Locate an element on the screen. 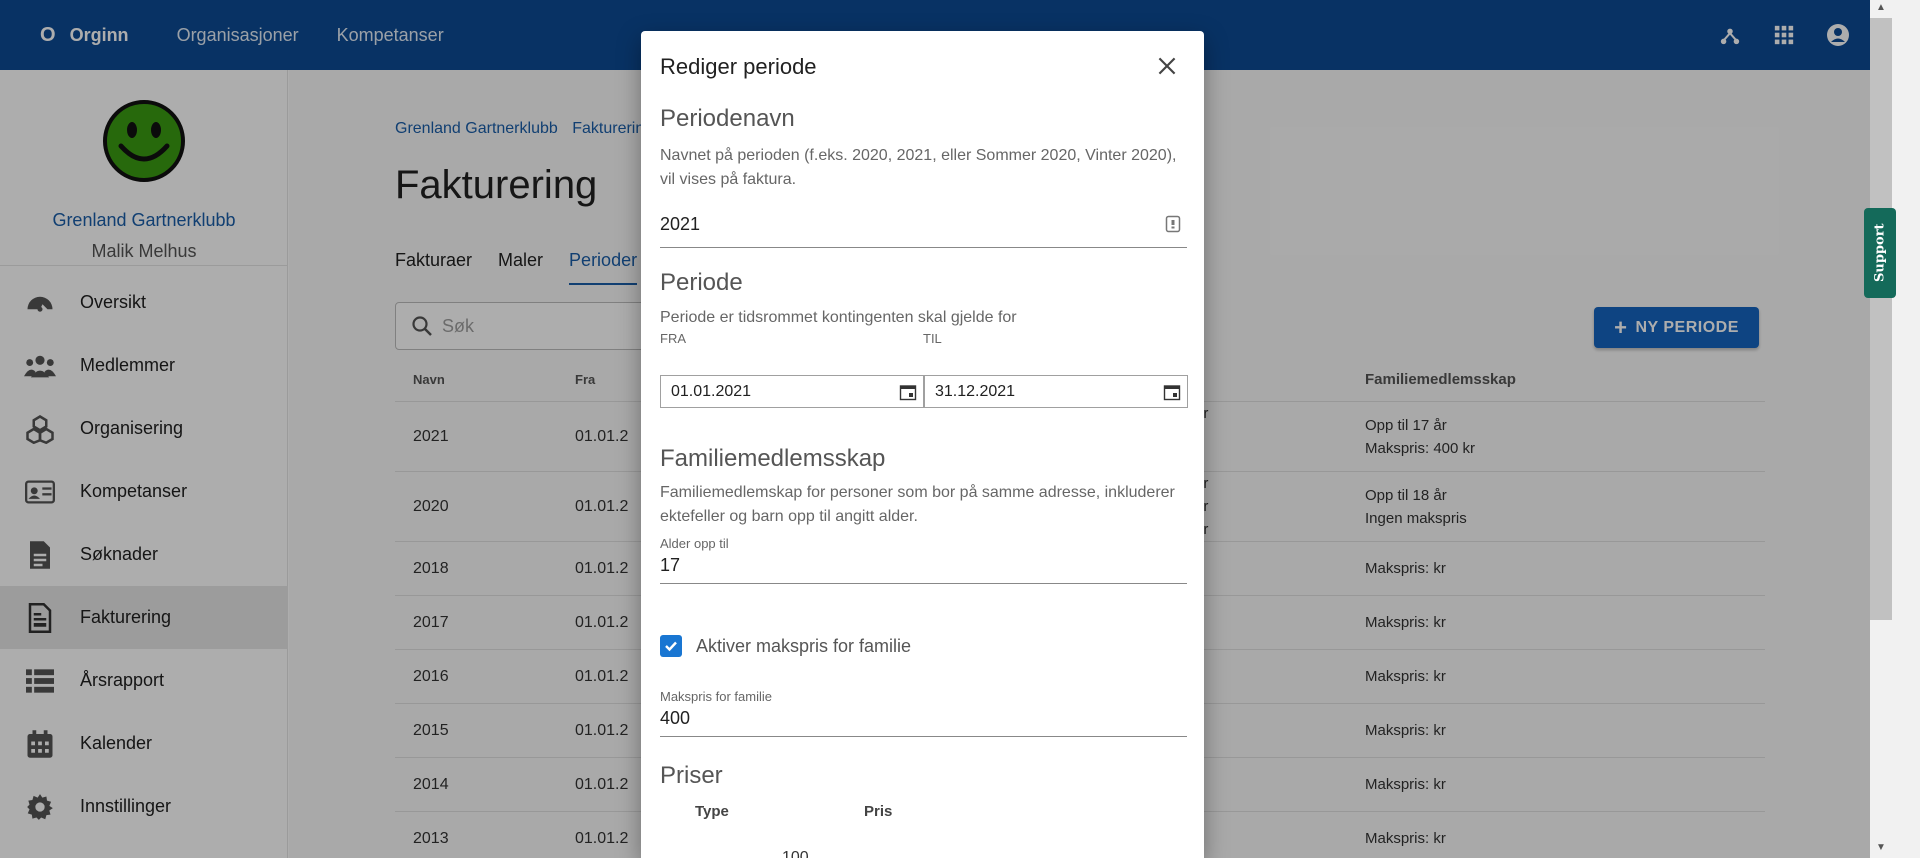  age-limit-value: 17 is located at coordinates (670, 565).